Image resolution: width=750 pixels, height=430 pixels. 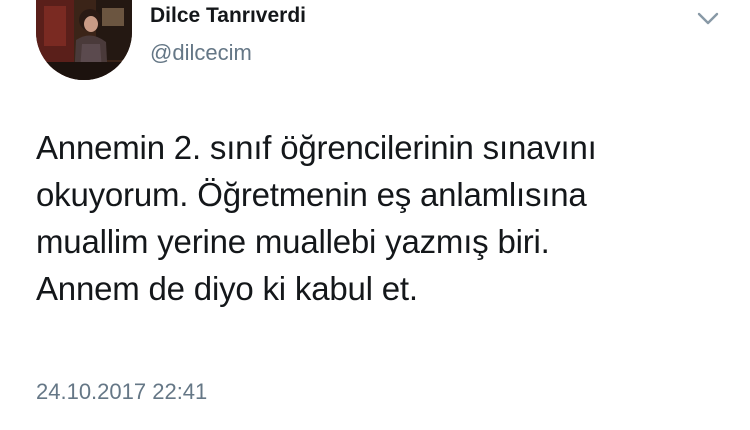 I want to click on tweet-text-line: Annemin 2. sınıf öğrencilerinin sınavını, so click(x=316, y=147).